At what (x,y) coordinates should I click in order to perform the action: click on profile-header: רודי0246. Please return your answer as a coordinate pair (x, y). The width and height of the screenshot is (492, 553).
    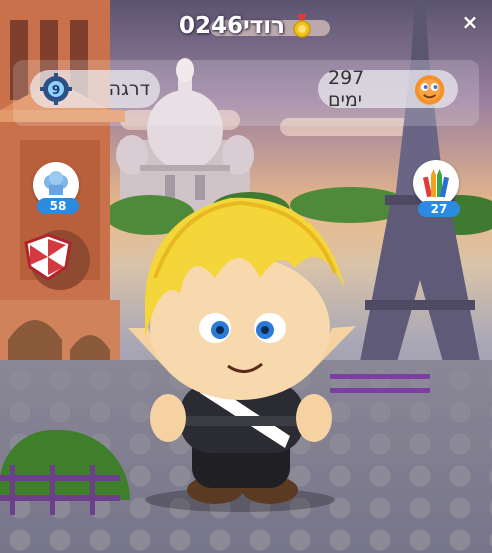
    Looking at the image, I should click on (246, 26).